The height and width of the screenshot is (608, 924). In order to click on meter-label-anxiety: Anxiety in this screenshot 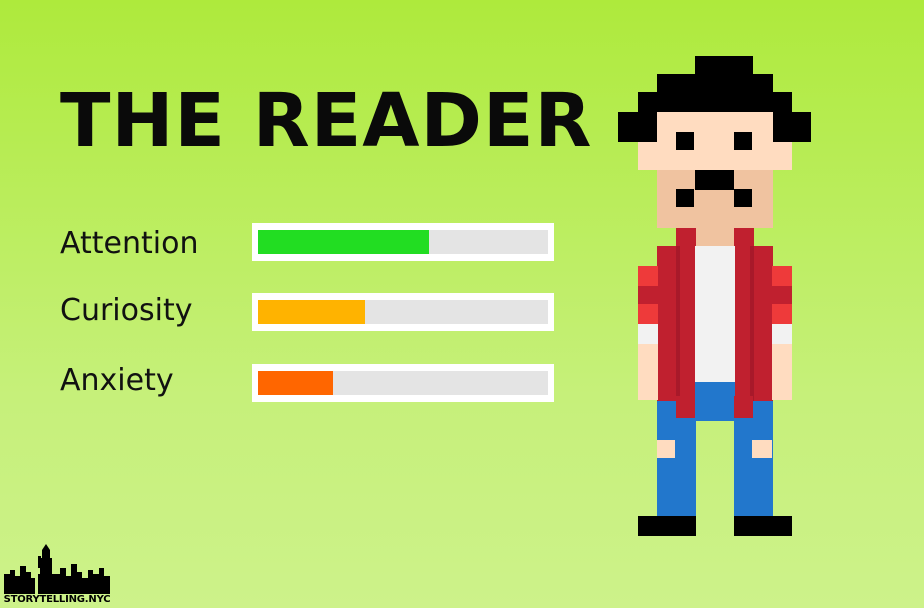, I will do `click(117, 380)`.